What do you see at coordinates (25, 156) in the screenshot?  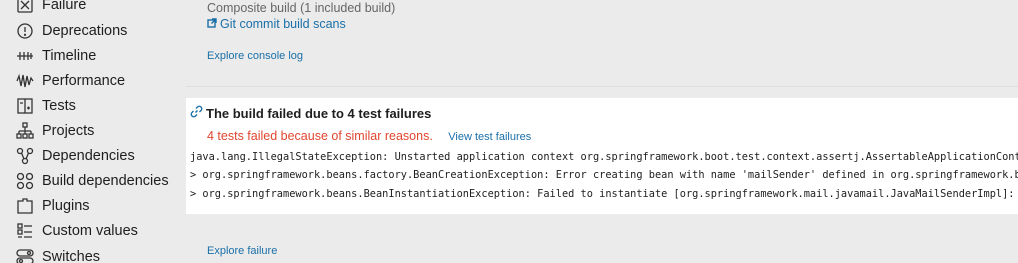 I see `dependencies-icon` at bounding box center [25, 156].